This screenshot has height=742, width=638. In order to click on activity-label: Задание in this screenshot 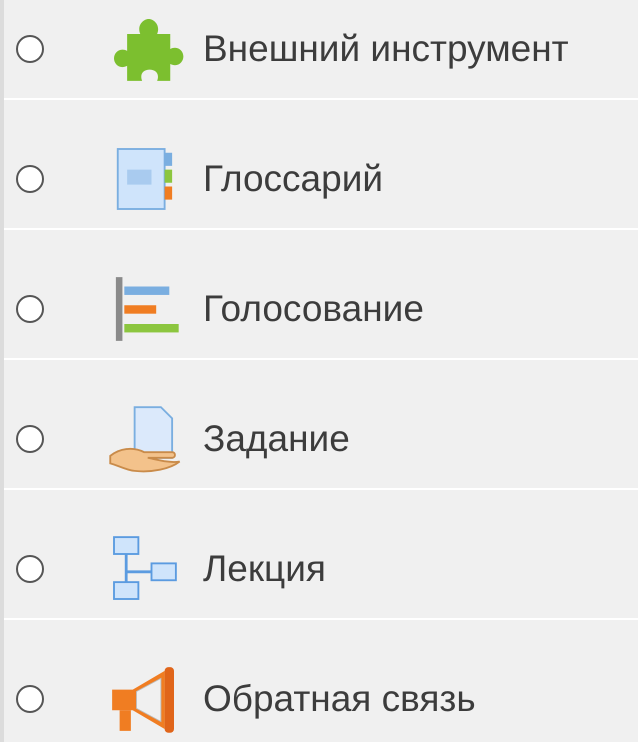, I will do `click(276, 439)`.